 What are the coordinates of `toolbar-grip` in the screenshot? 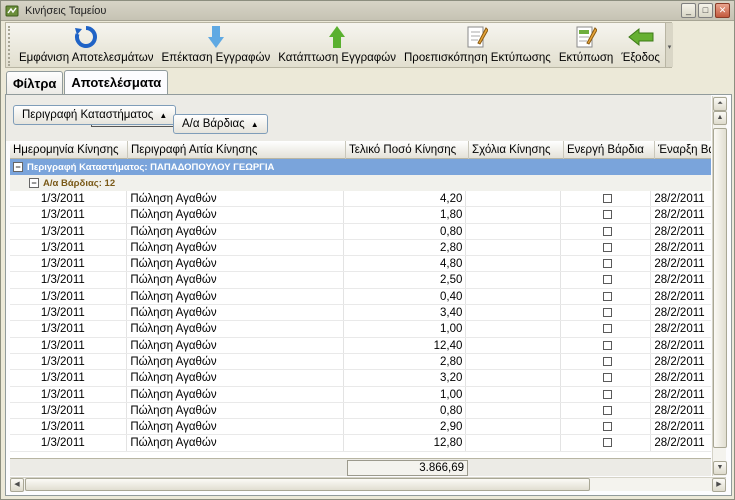 It's located at (11, 46).